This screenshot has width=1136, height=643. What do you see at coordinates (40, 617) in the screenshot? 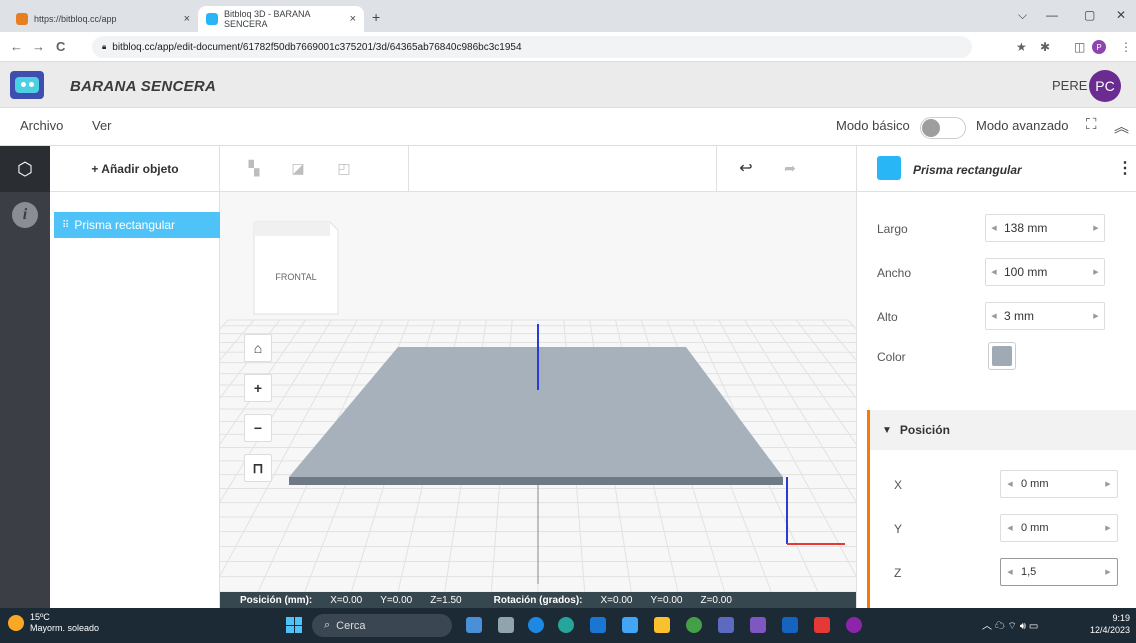
I see `temperature: 15ºC` at bounding box center [40, 617].